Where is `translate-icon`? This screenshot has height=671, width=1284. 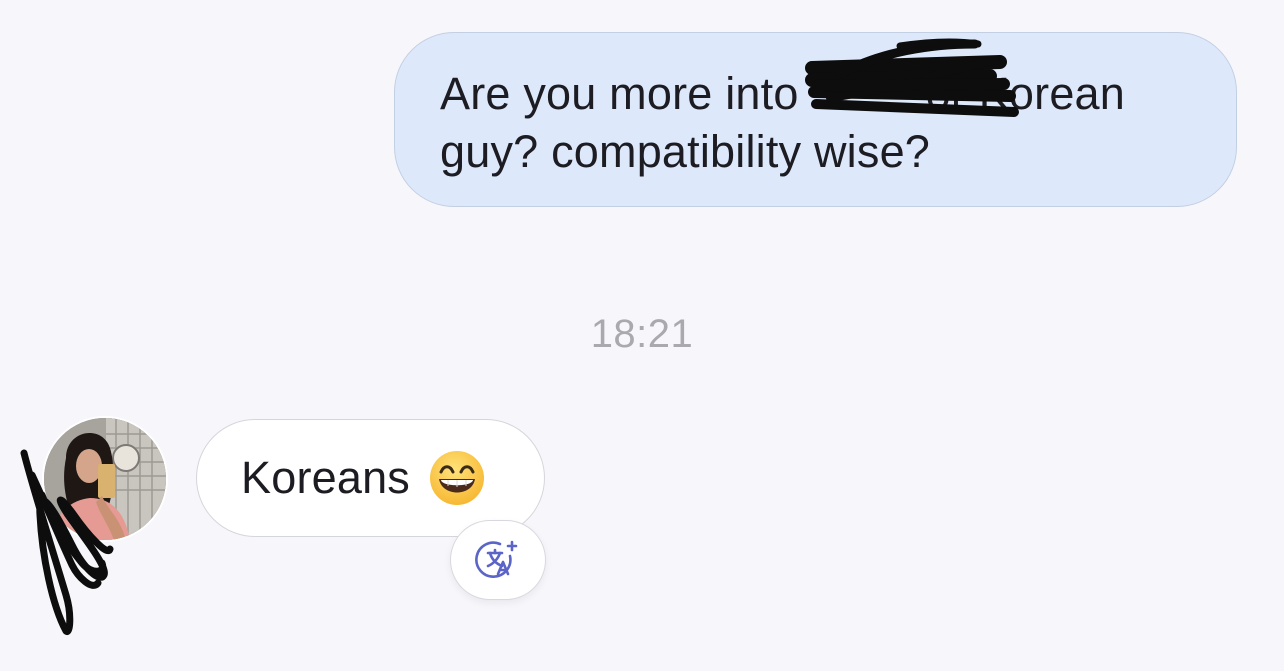 translate-icon is located at coordinates (496, 559).